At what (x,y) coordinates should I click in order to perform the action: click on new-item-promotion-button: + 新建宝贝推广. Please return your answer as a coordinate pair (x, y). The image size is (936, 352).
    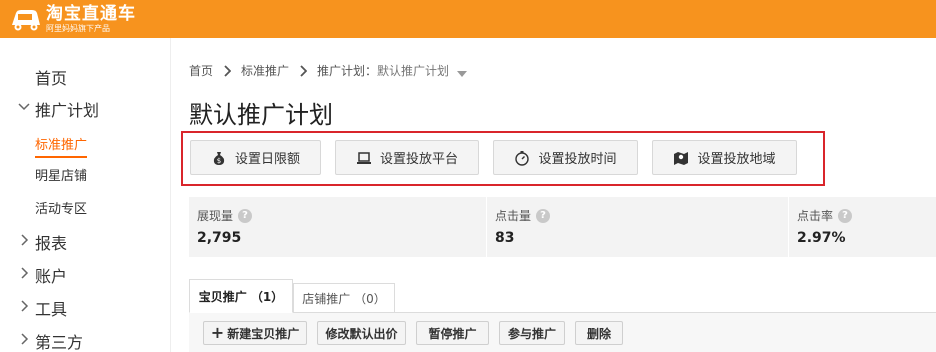
    Looking at the image, I should click on (255, 333).